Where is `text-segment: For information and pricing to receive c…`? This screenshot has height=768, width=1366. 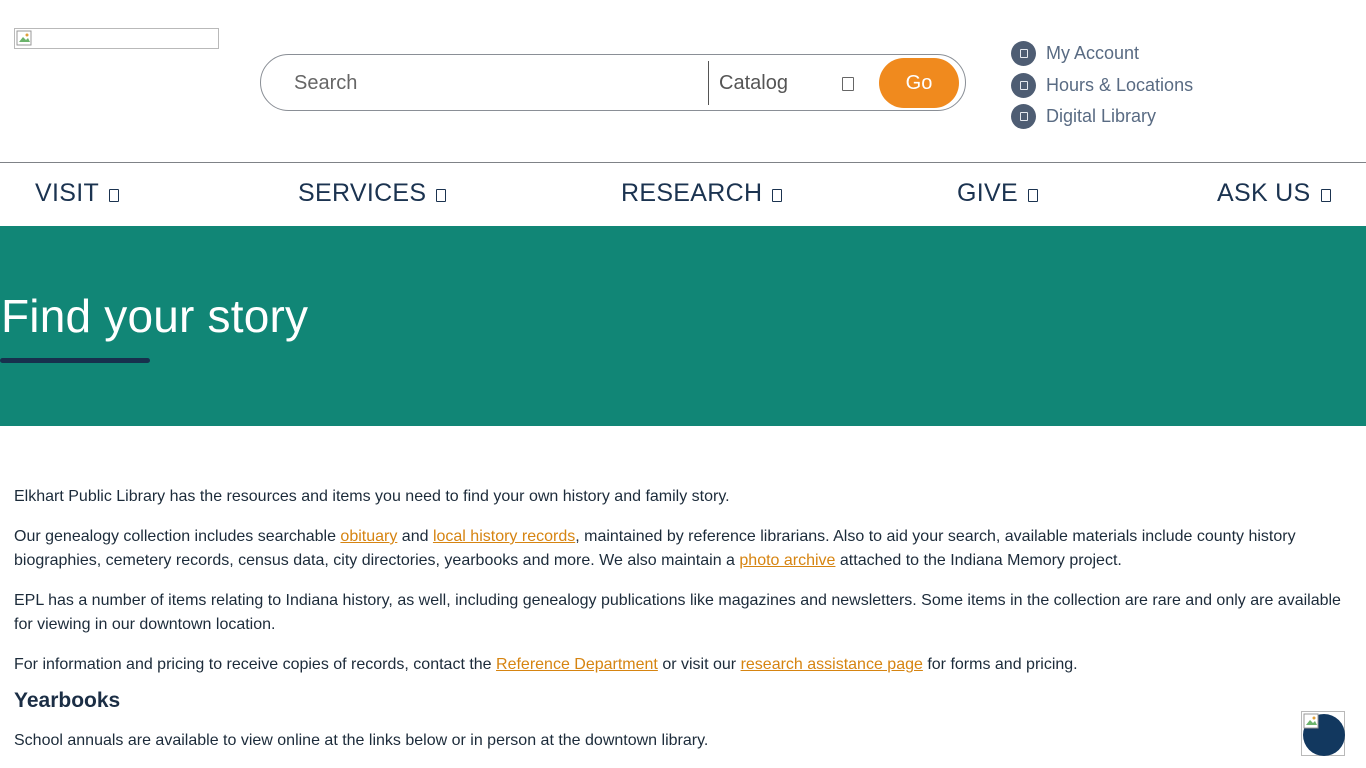
text-segment: For information and pricing to receive c… is located at coordinates (255, 664).